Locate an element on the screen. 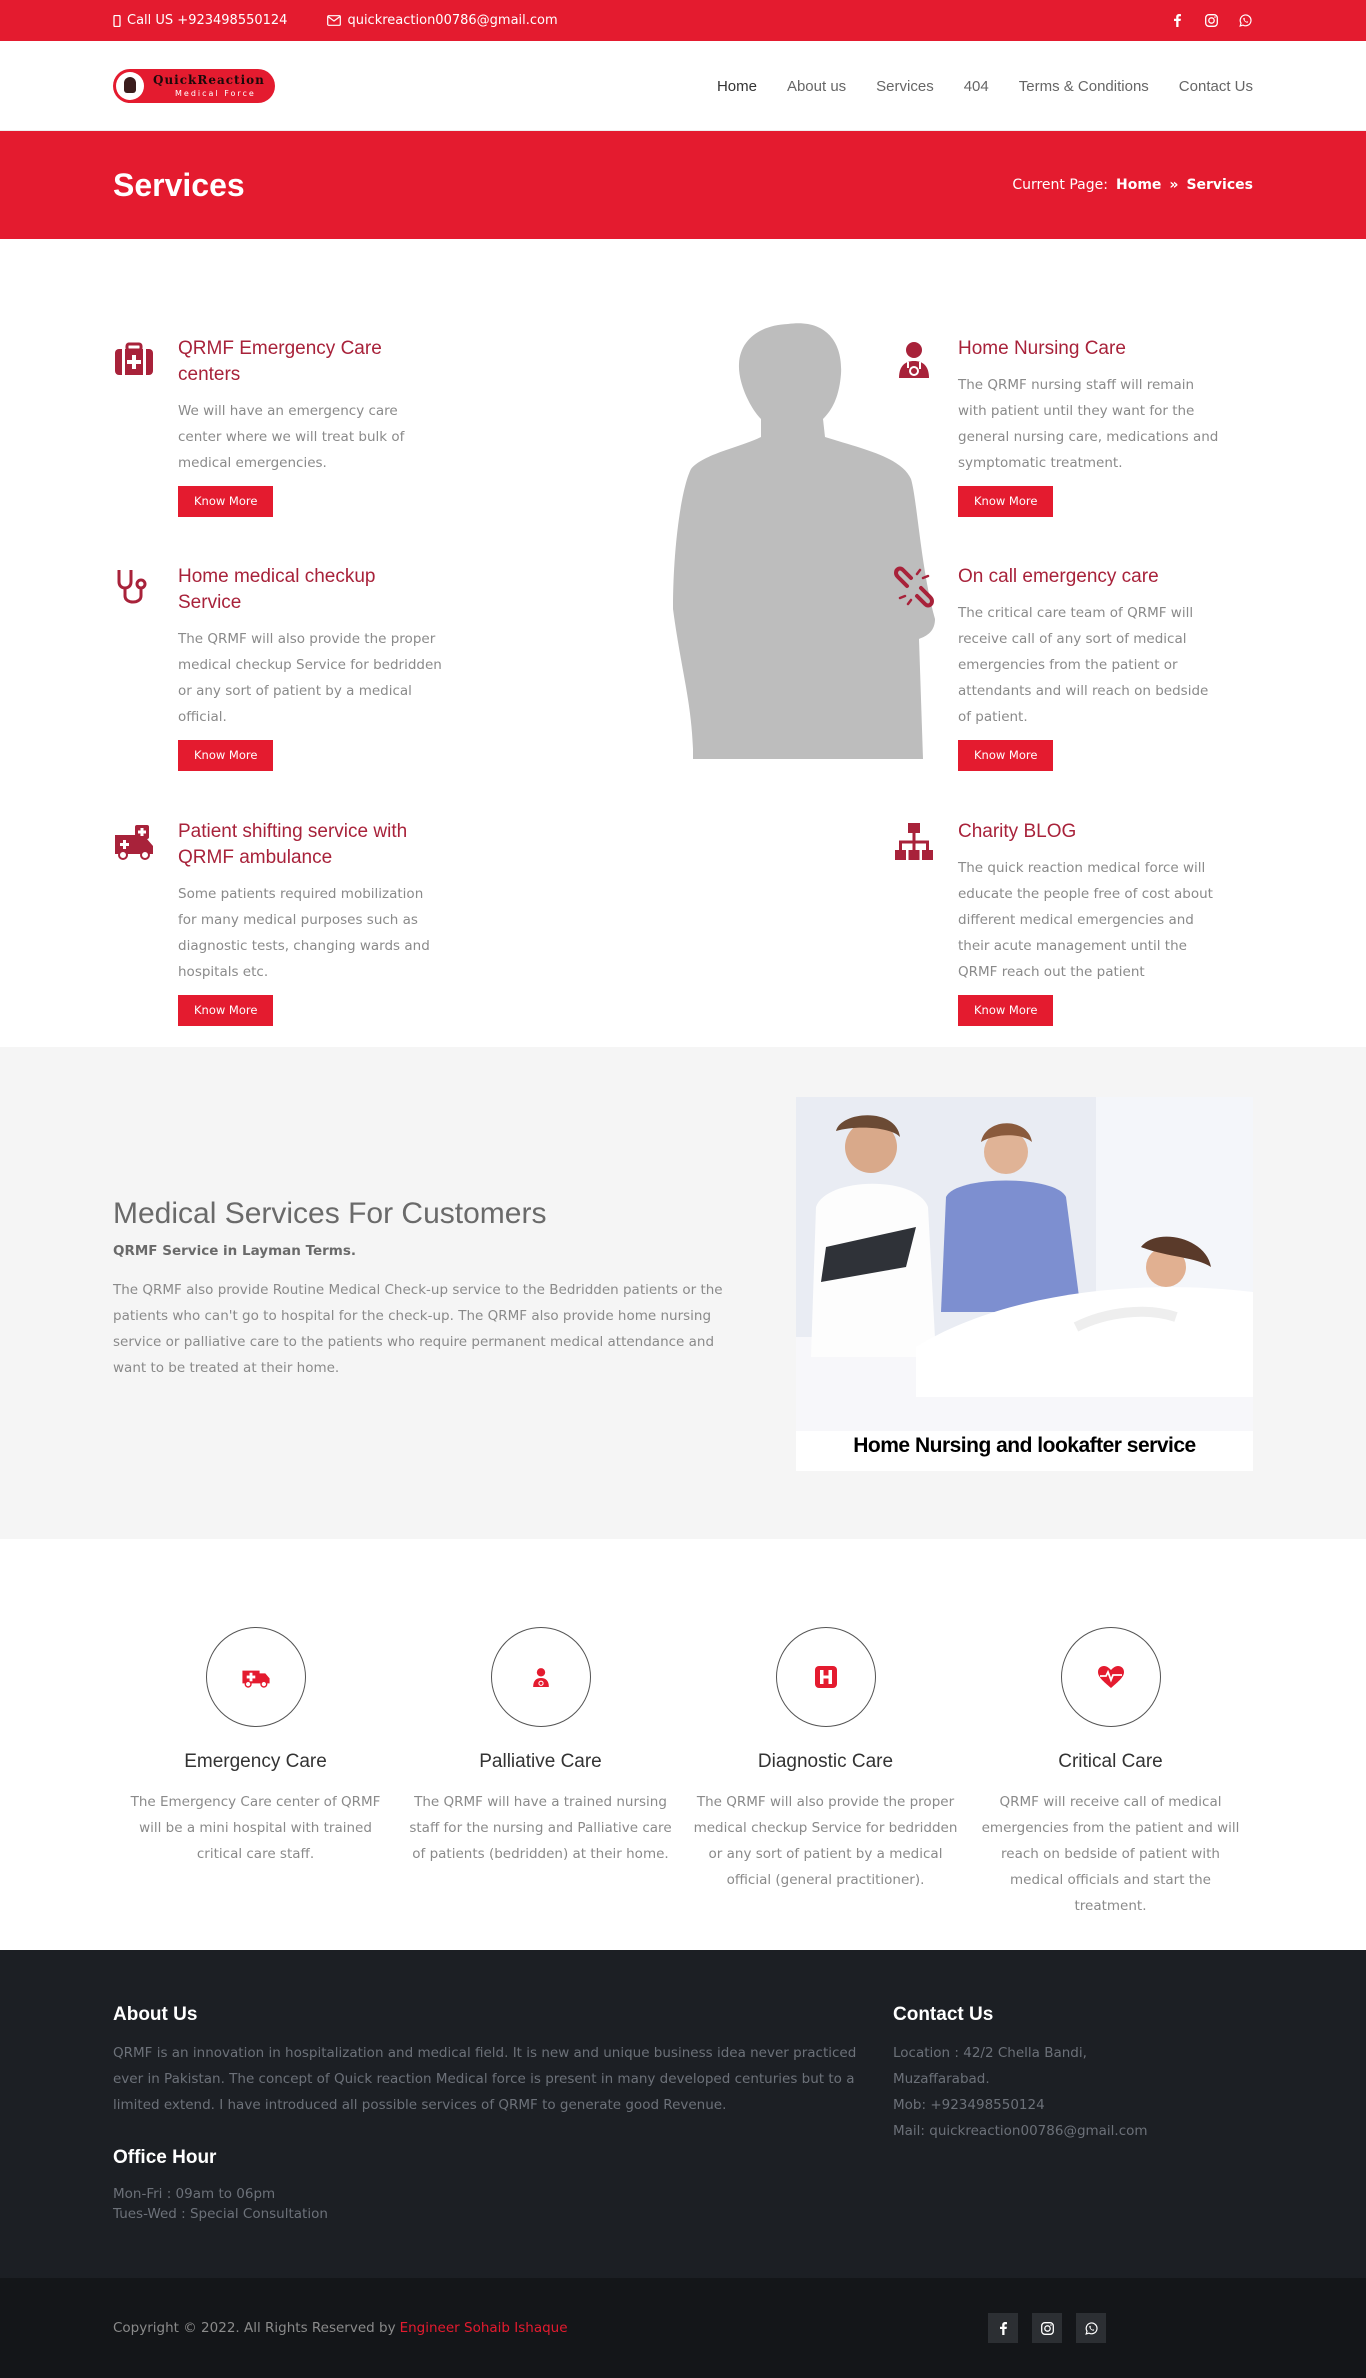 This screenshot has width=1366, height=2378. nav-about: About us is located at coordinates (816, 86).